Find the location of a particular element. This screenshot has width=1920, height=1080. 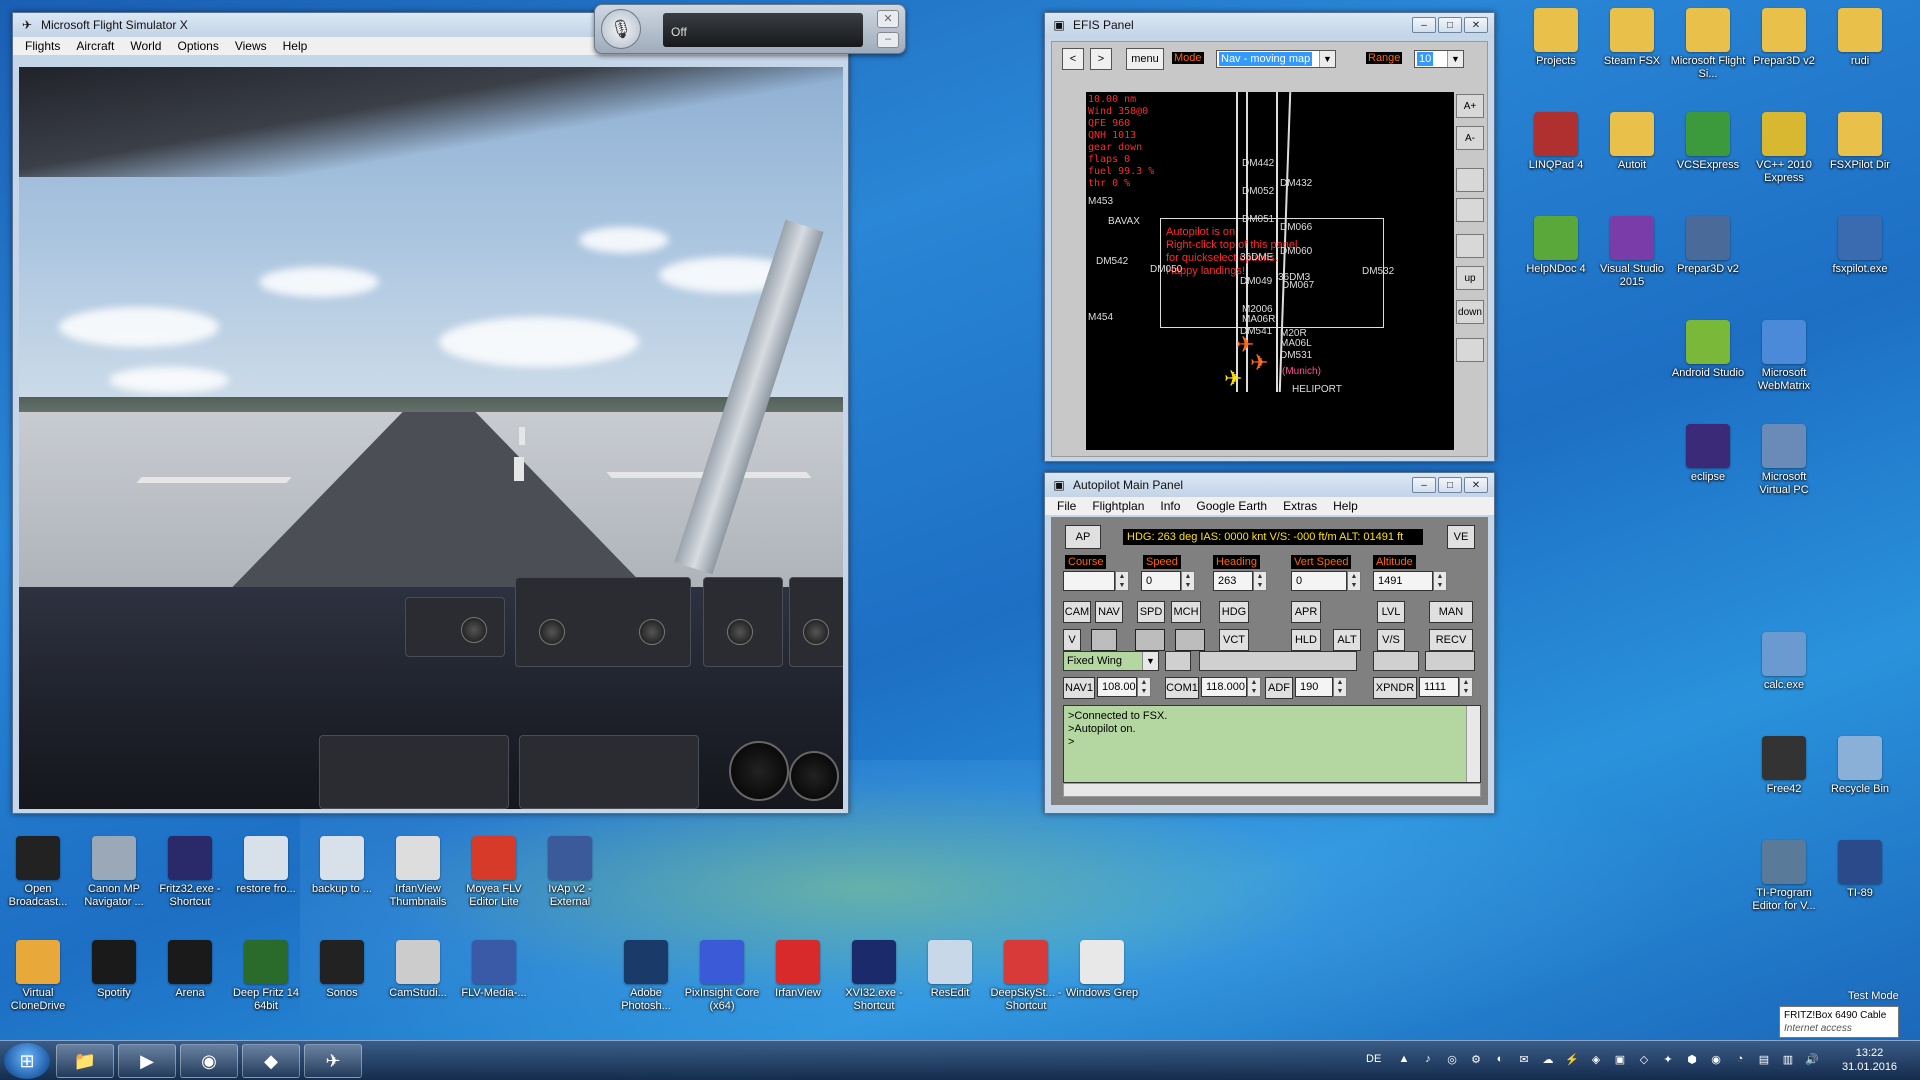

tray-icon: ▤ is located at coordinates (1764, 1059).